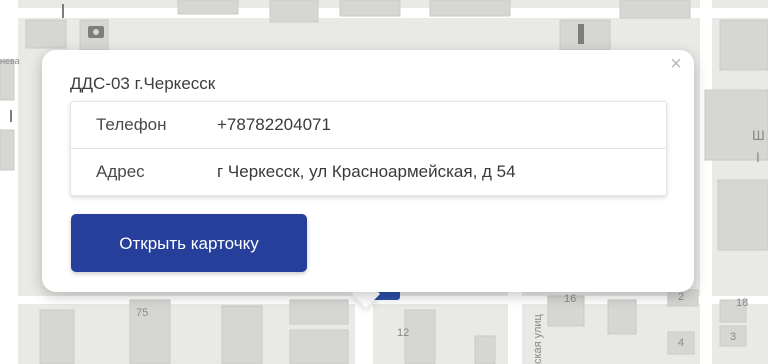  What do you see at coordinates (143, 83) in the screenshot?
I see `popup-title: ДДС-03 г.Черкесск` at bounding box center [143, 83].